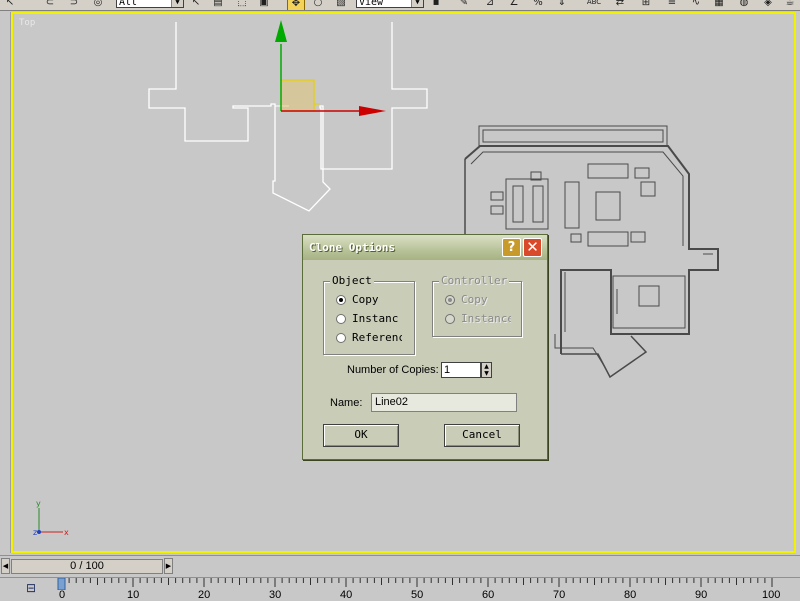 The height and width of the screenshot is (601, 800). Describe the element at coordinates (62, 595) in the screenshot. I see `ruler-label: 0` at that location.